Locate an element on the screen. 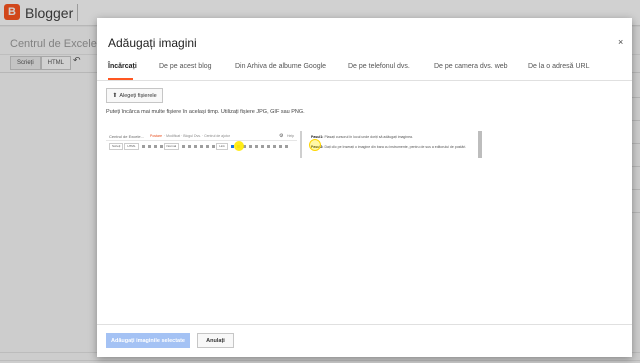 The height and width of the screenshot is (363, 640). thumbnail-compose-chip: Scrieți is located at coordinates (116, 146).